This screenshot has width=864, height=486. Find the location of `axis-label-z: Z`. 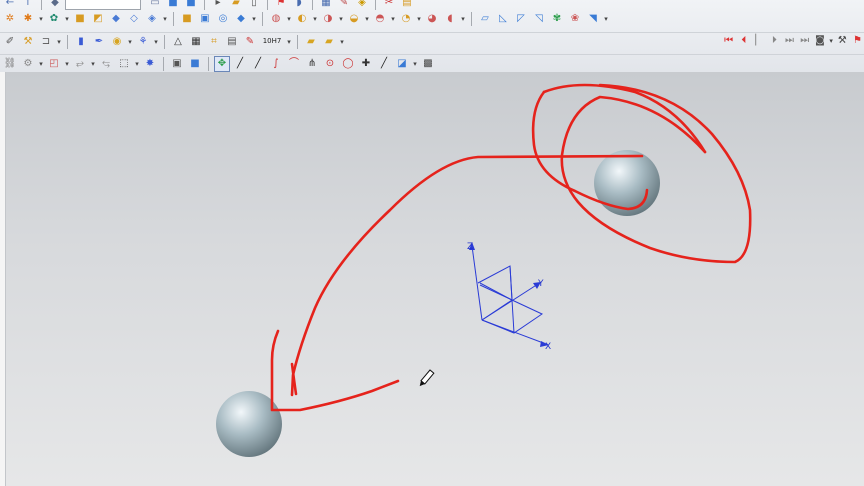

axis-label-z: Z is located at coordinates (470, 247).